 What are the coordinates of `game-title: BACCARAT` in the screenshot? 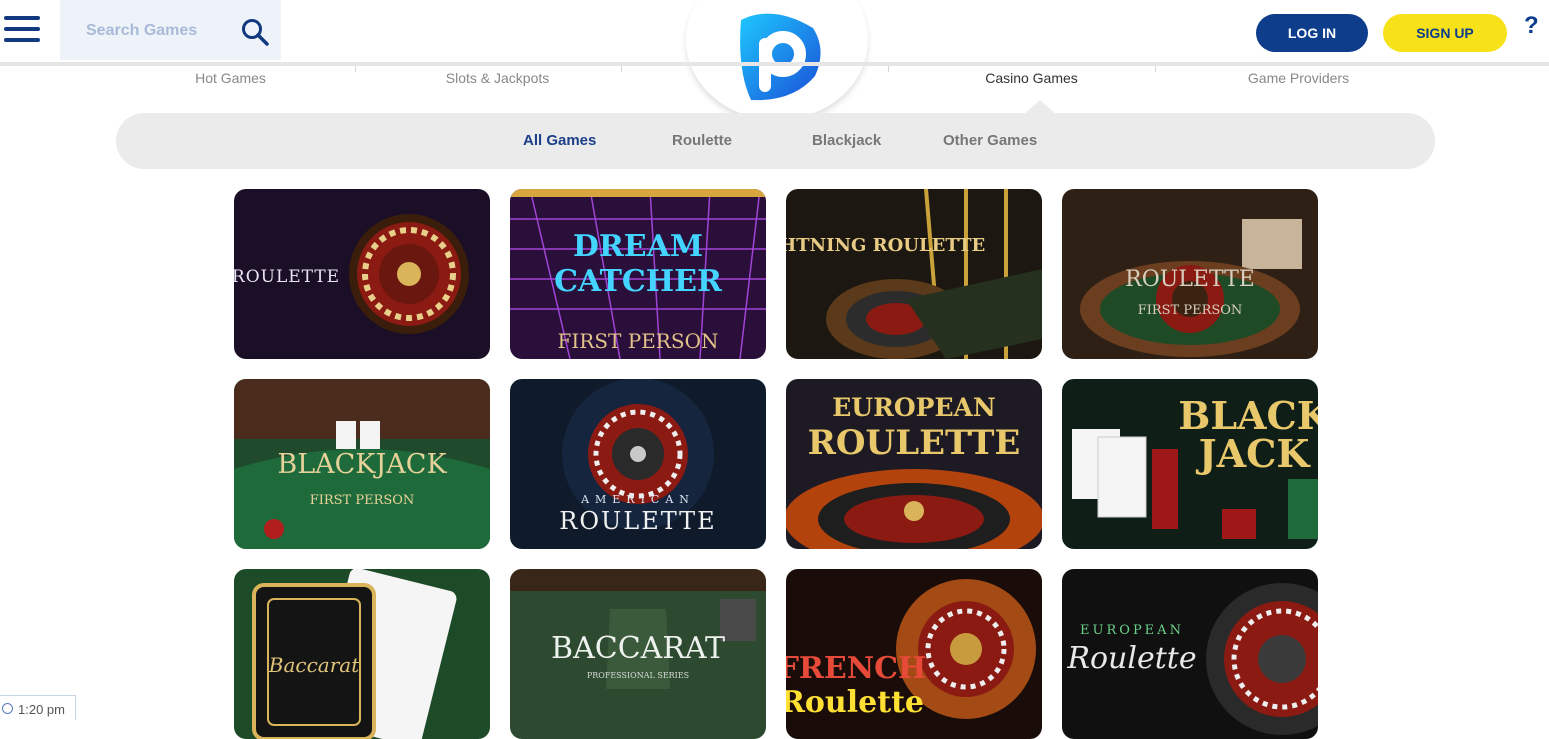 It's located at (638, 648).